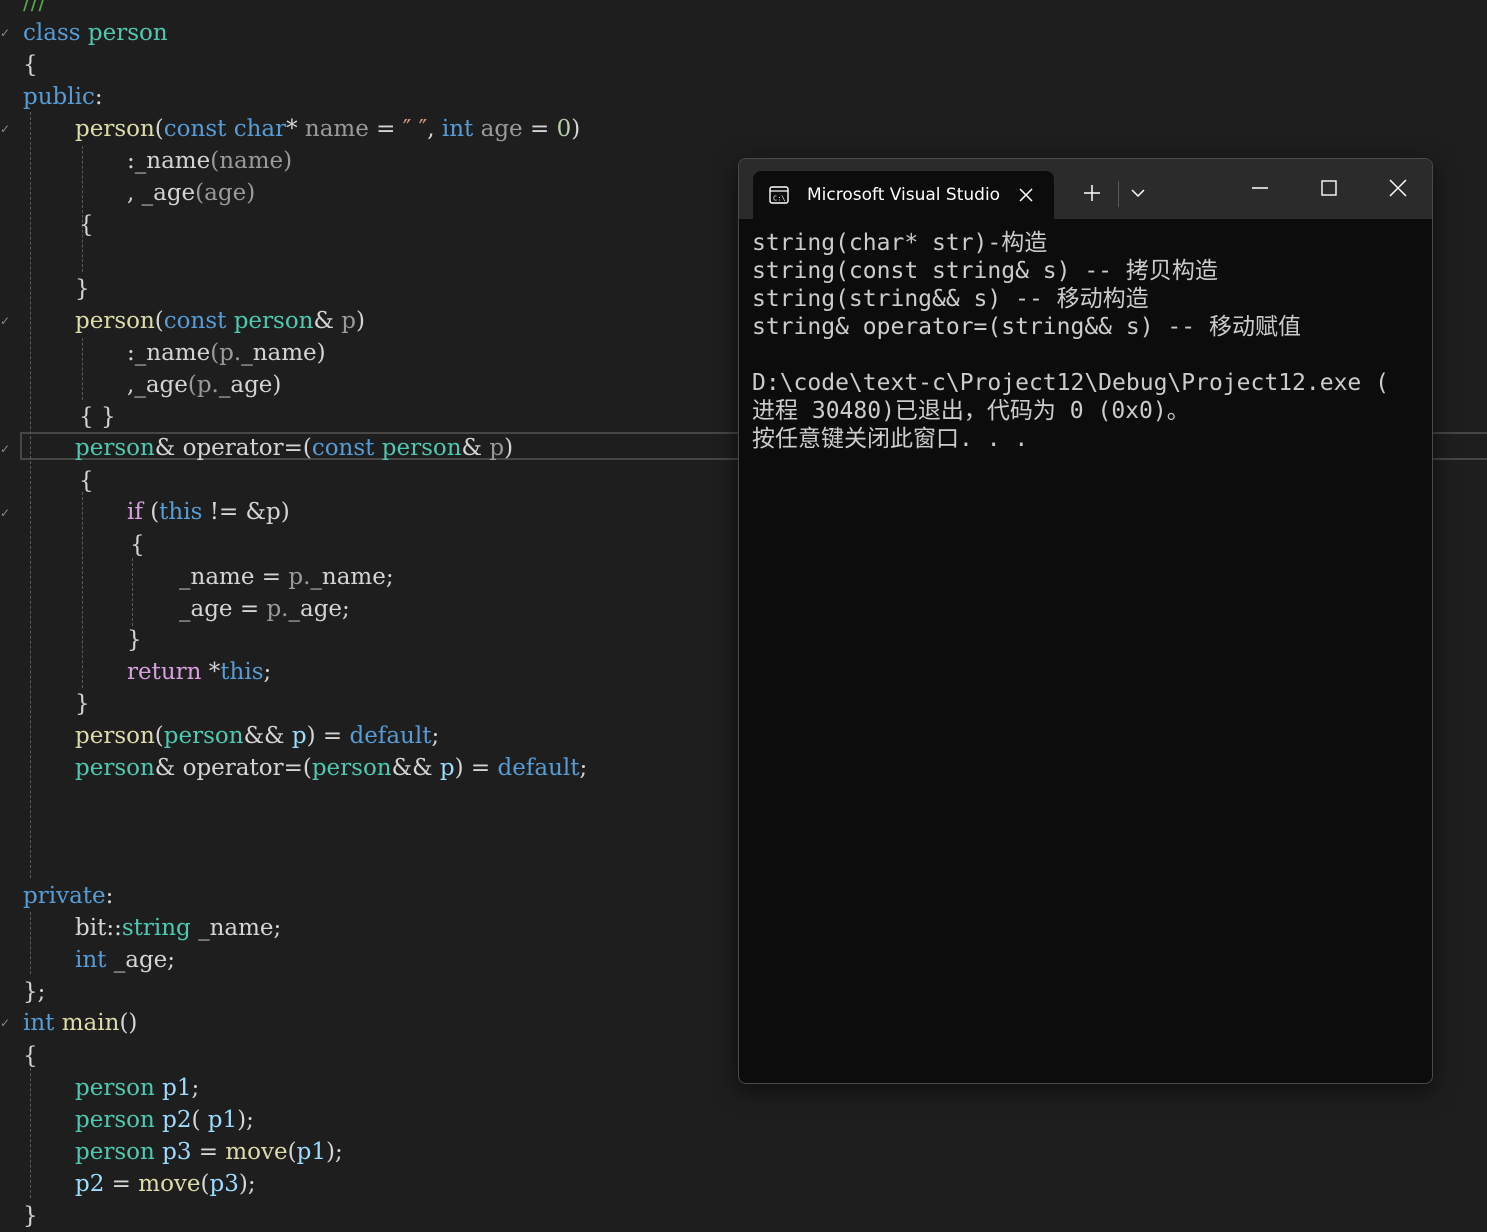 This screenshot has width=1487, height=1232. I want to click on code-line: , _age(age), so click(191, 193).